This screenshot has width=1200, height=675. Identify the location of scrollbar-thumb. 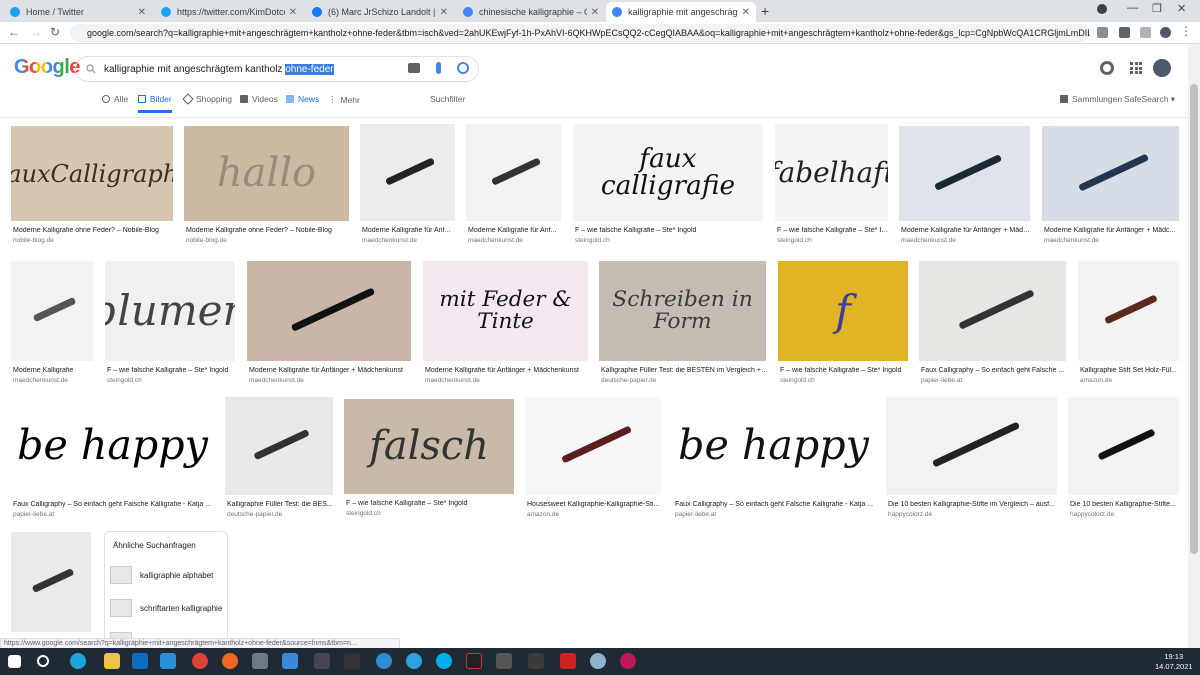
(1194, 319).